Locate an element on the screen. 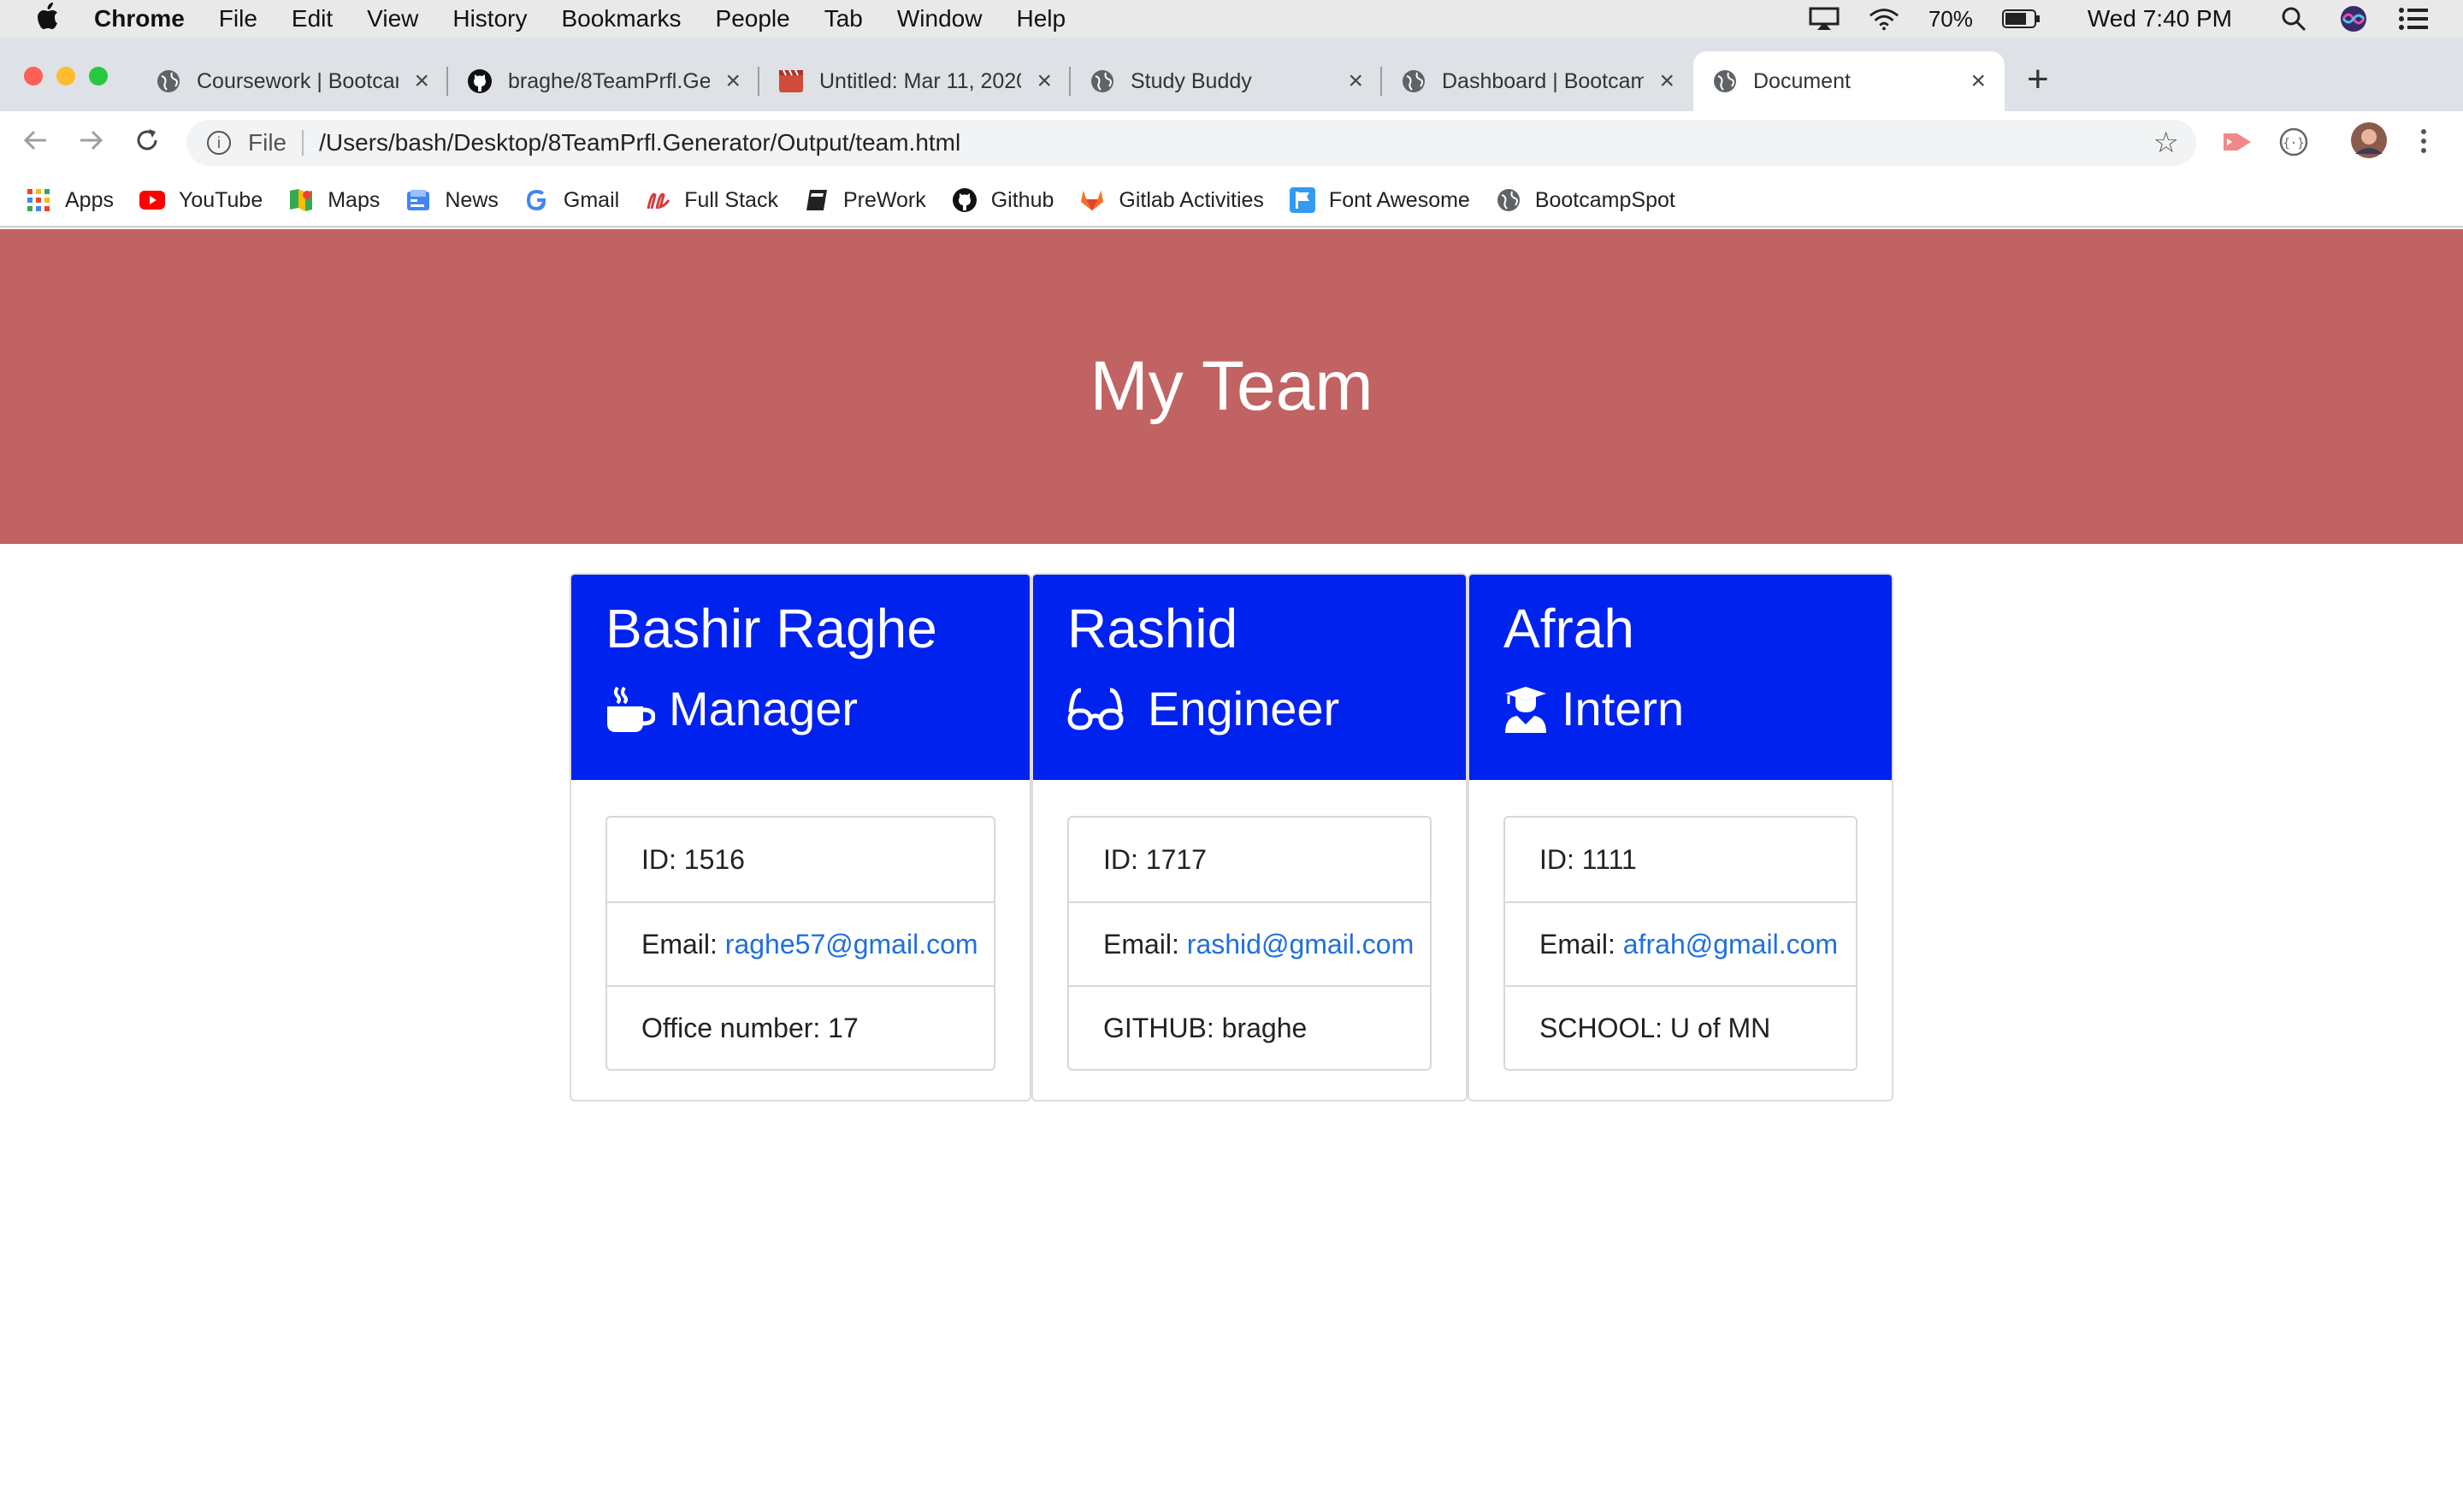 The width and height of the screenshot is (2463, 1512). menu-bookmarks: Bookmarks is located at coordinates (621, 18).